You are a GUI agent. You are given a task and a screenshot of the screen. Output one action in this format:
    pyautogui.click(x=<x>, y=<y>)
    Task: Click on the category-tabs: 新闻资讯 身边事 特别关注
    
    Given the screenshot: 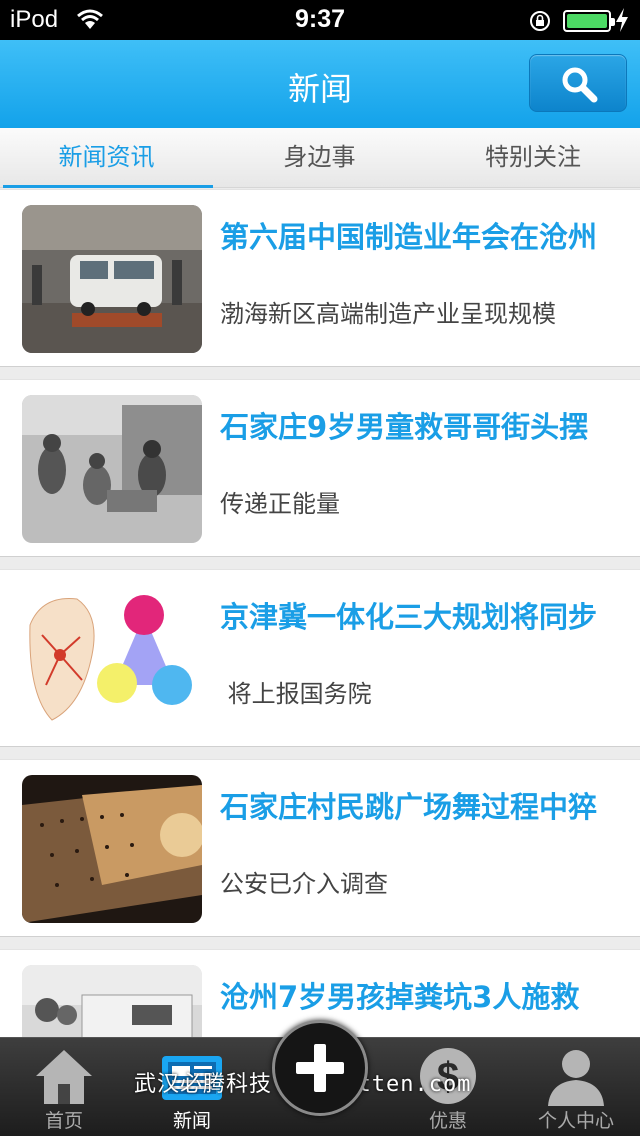 What is the action you would take?
    pyautogui.click(x=320, y=158)
    